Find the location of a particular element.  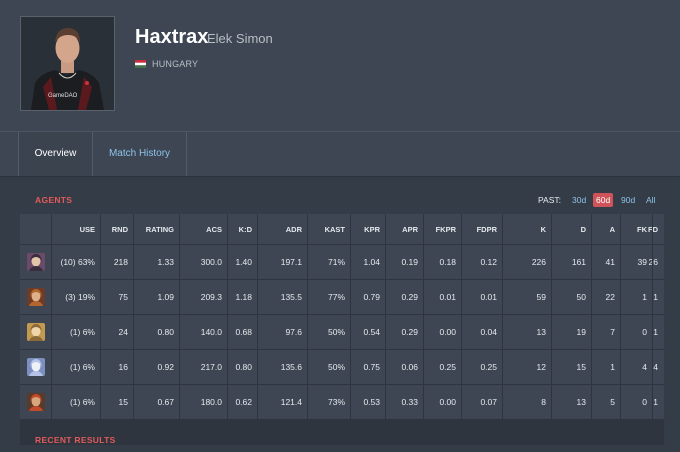

photo-shirt-text: GameDAO is located at coordinates (63, 96).